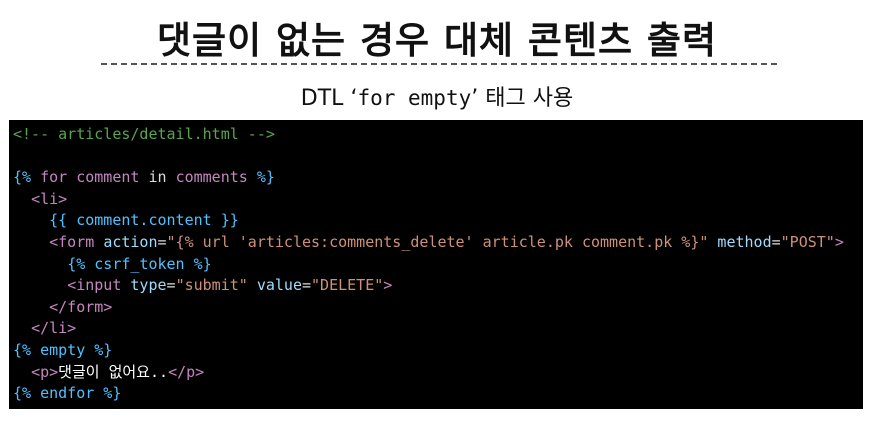  I want to click on attr-name: action, so click(130, 241).